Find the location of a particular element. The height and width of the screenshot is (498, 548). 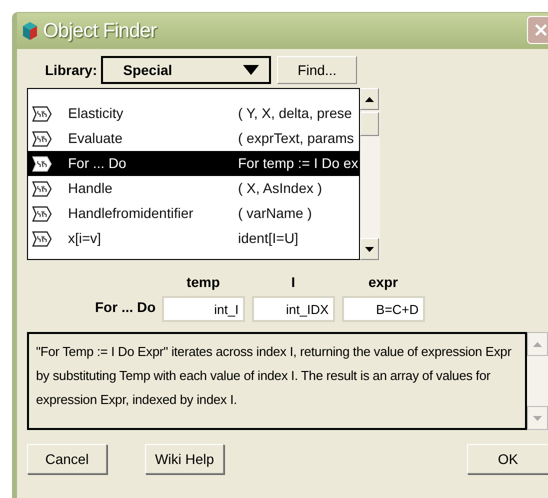

parameter-field: B=C+D is located at coordinates (383, 309).